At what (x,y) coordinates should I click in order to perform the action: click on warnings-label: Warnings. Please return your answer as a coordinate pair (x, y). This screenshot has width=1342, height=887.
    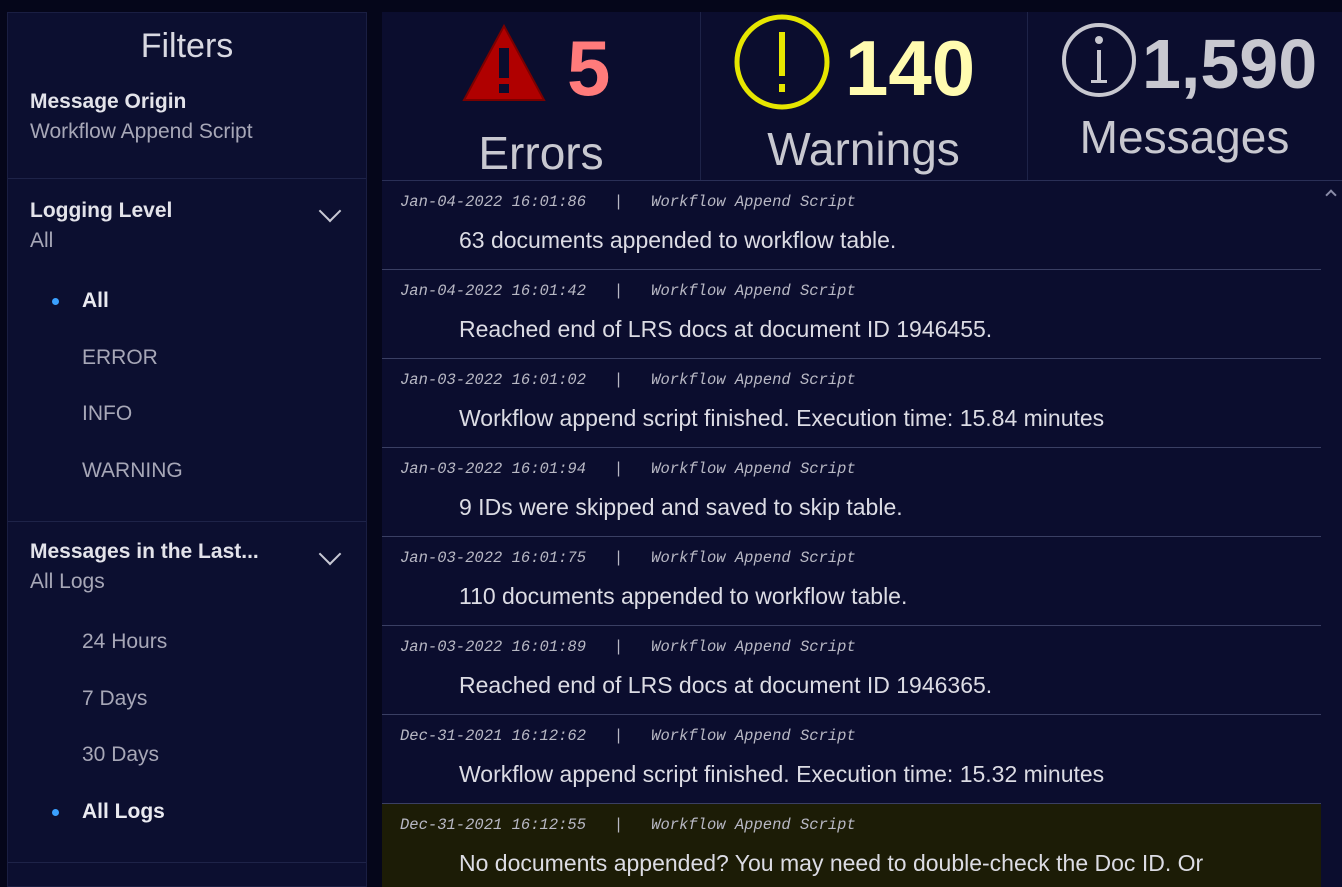
    Looking at the image, I should click on (863, 149).